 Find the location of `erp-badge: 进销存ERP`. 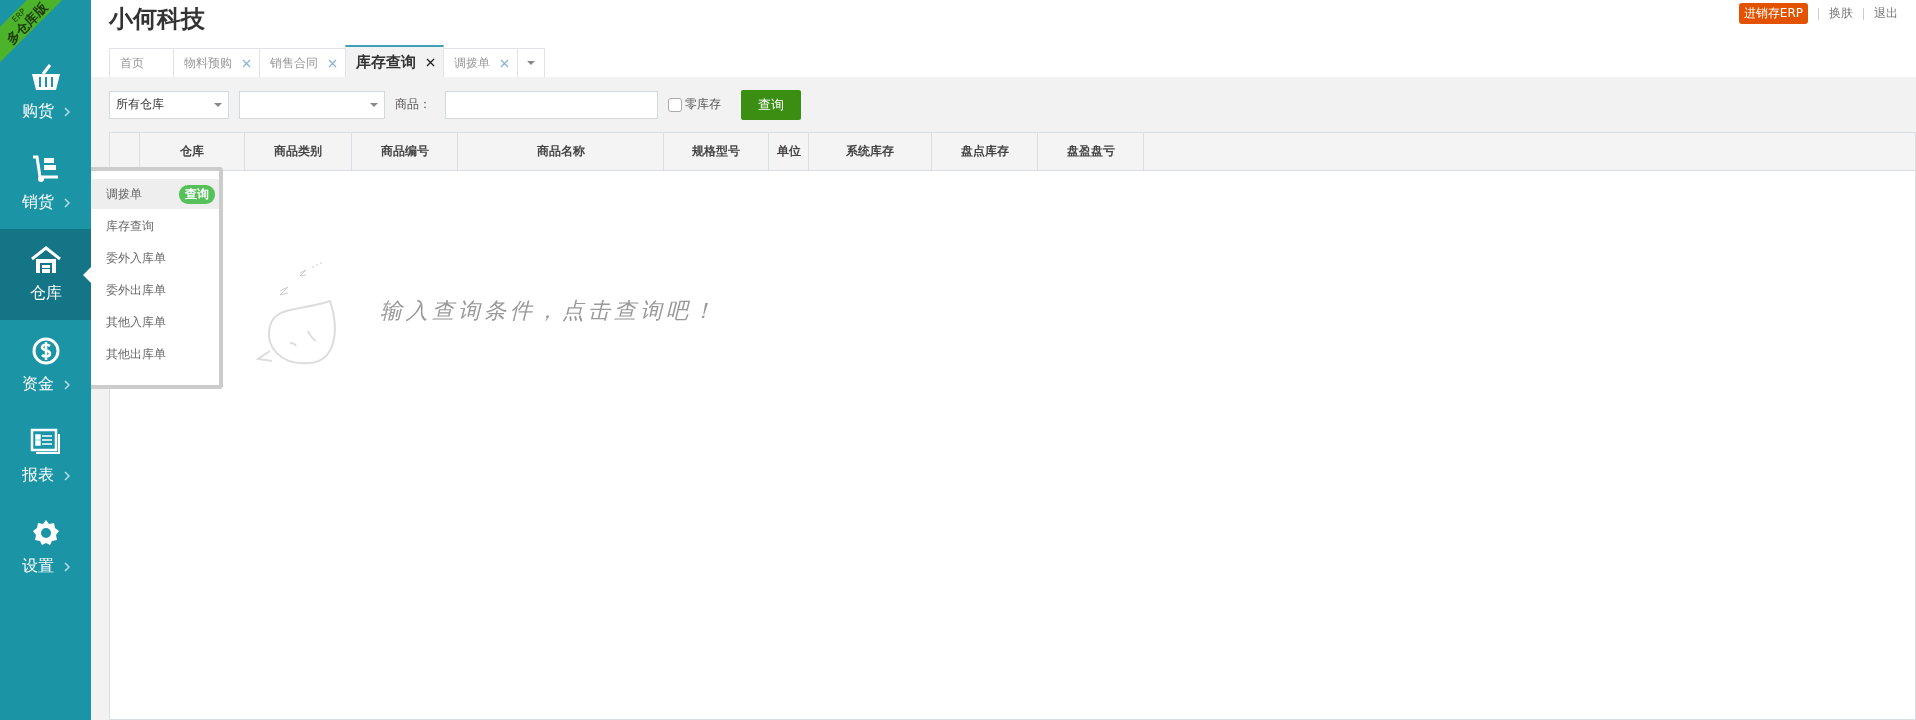

erp-badge: 进销存ERP is located at coordinates (1773, 13).